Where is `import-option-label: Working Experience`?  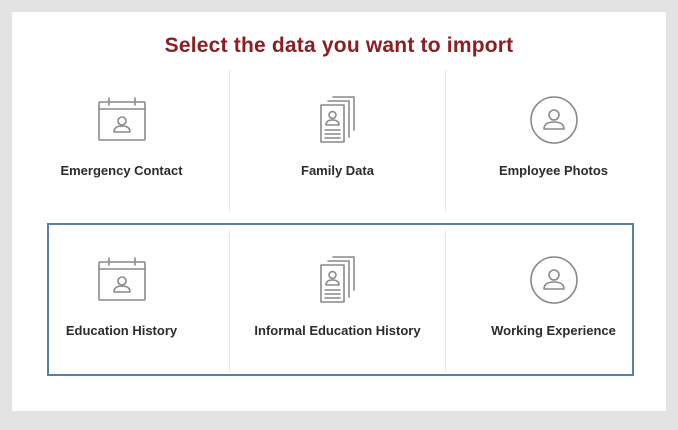
import-option-label: Working Experience is located at coordinates (553, 330).